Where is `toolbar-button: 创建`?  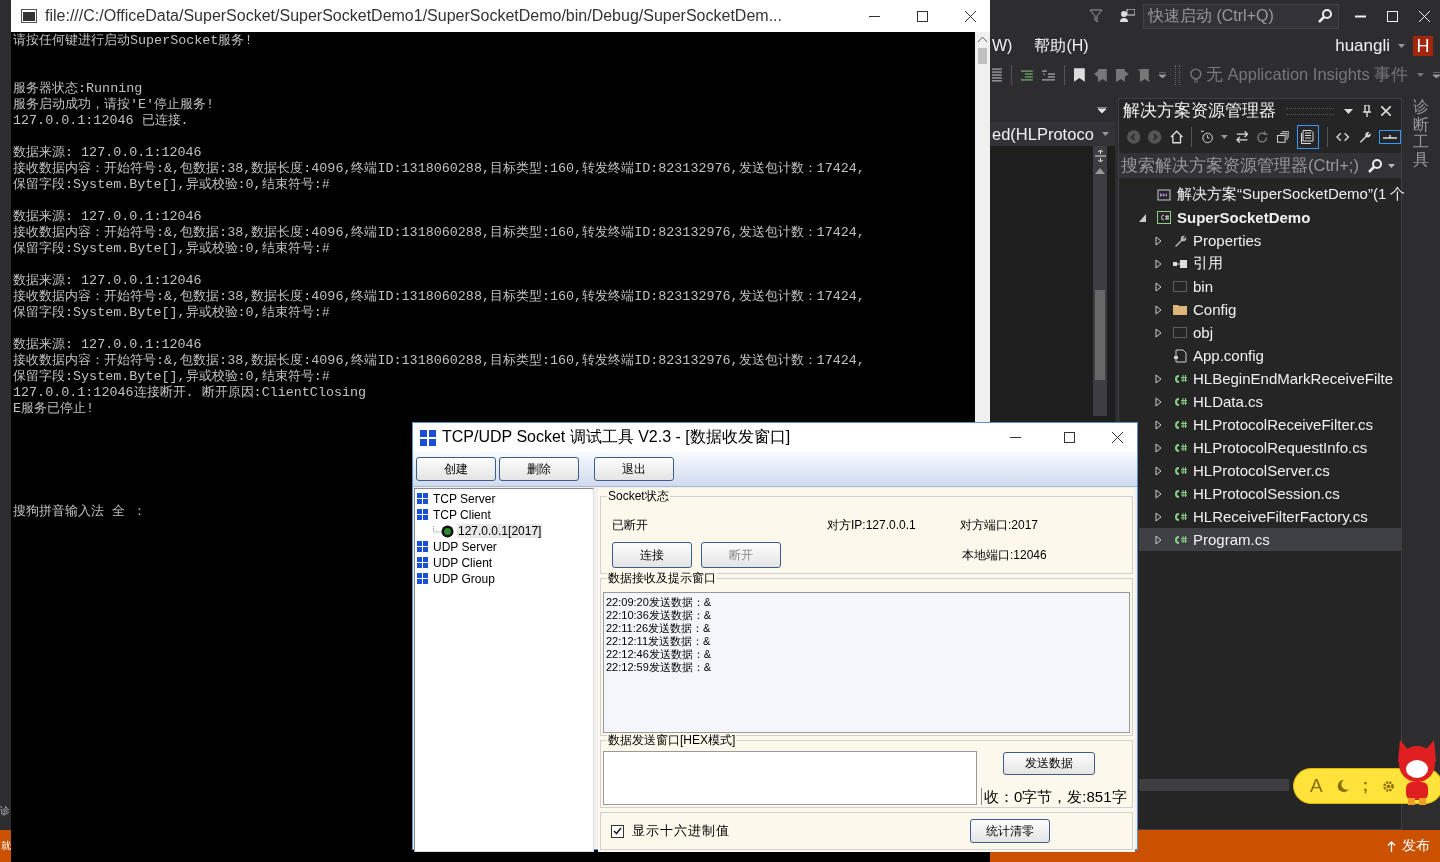
toolbar-button: 创建 is located at coordinates (456, 469).